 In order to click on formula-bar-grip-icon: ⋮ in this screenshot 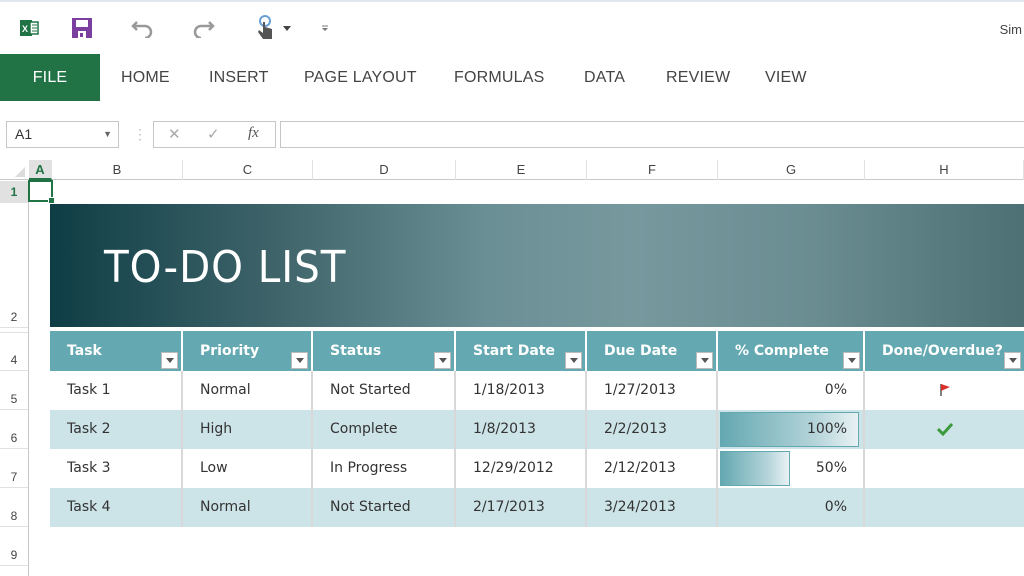, I will do `click(140, 134)`.